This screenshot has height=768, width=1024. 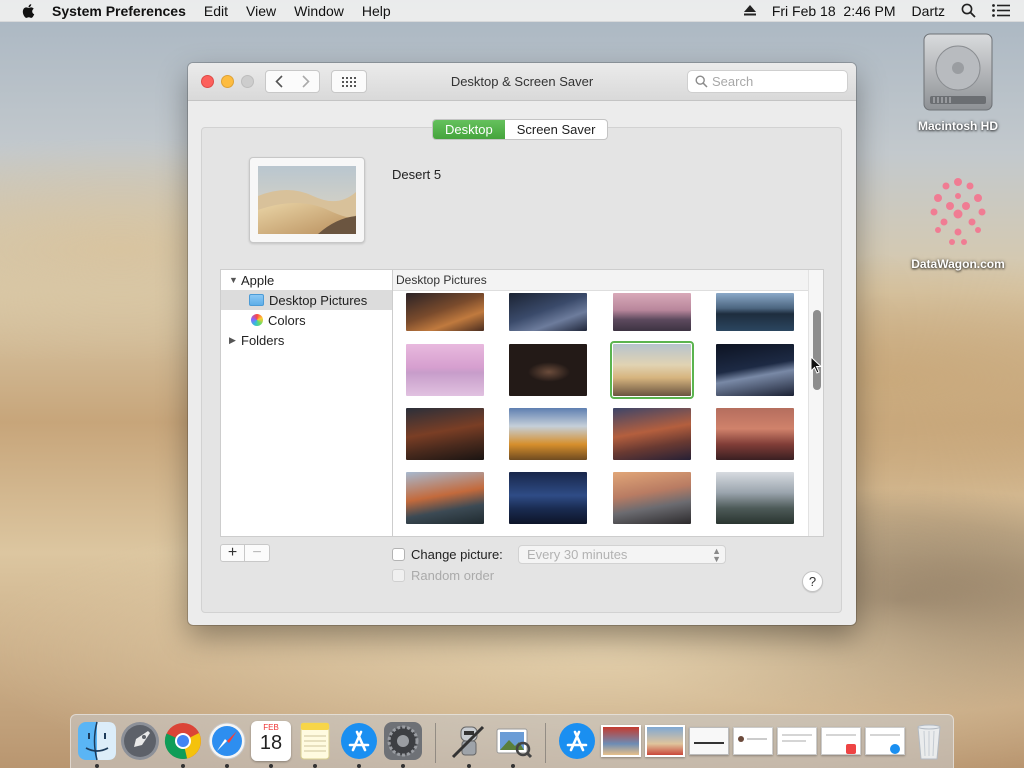 What do you see at coordinates (216, 11) in the screenshot?
I see `menu-edit: Edit` at bounding box center [216, 11].